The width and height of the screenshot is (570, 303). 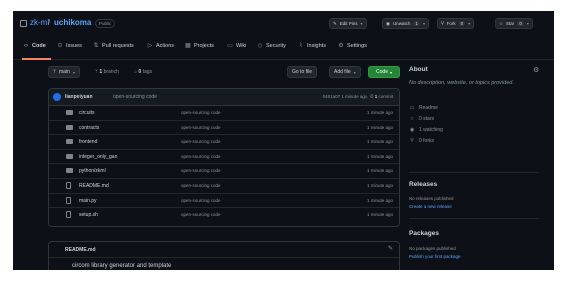 I want to click on fork-button: Ⴤ Fork 0 ▾, so click(x=456, y=23).